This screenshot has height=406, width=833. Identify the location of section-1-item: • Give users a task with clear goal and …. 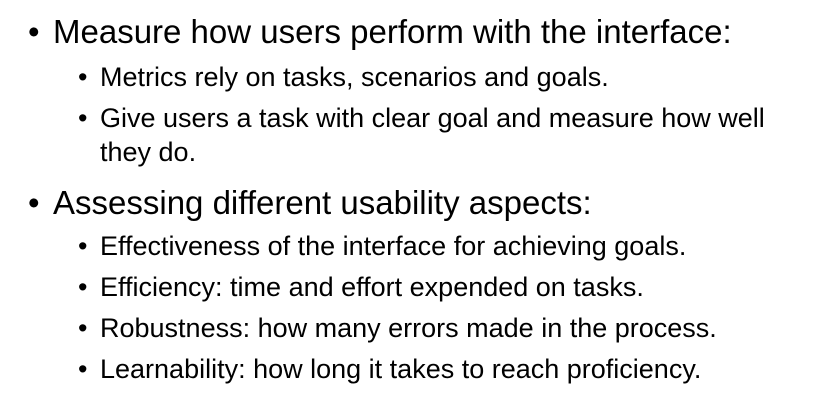
(423, 135).